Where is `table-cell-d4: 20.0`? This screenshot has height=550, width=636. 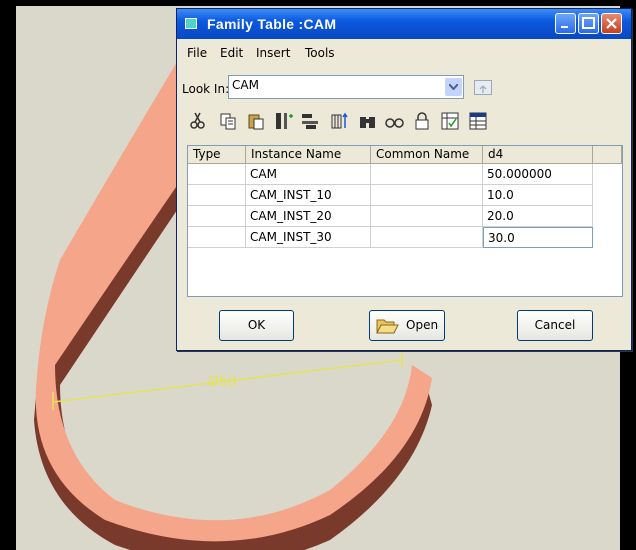 table-cell-d4: 20.0 is located at coordinates (538, 216).